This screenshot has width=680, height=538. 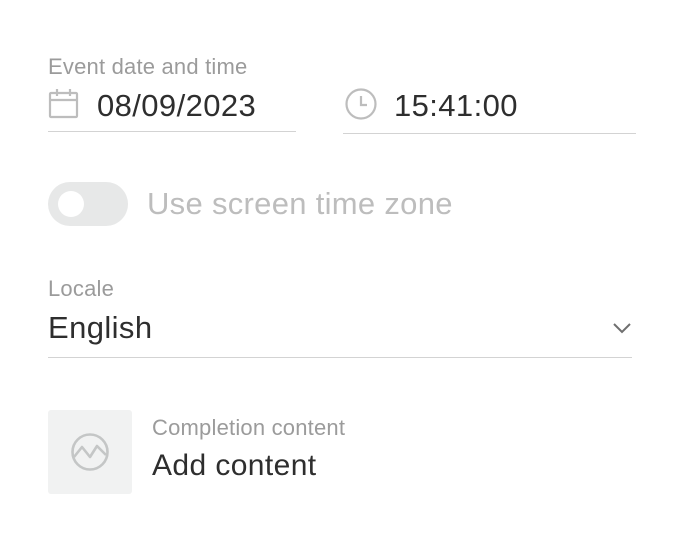 What do you see at coordinates (88, 204) in the screenshot?
I see `screen-timezone-toggle` at bounding box center [88, 204].